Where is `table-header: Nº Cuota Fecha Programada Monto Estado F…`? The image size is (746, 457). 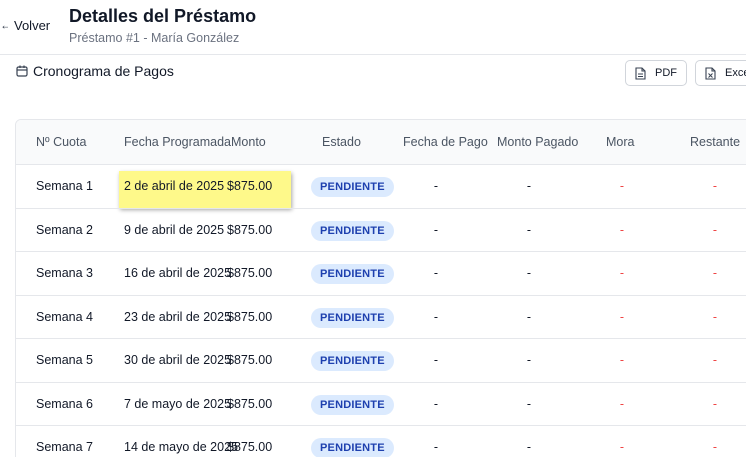
table-header: Nº Cuota Fecha Programada Monto Estado F… is located at coordinates (381, 142).